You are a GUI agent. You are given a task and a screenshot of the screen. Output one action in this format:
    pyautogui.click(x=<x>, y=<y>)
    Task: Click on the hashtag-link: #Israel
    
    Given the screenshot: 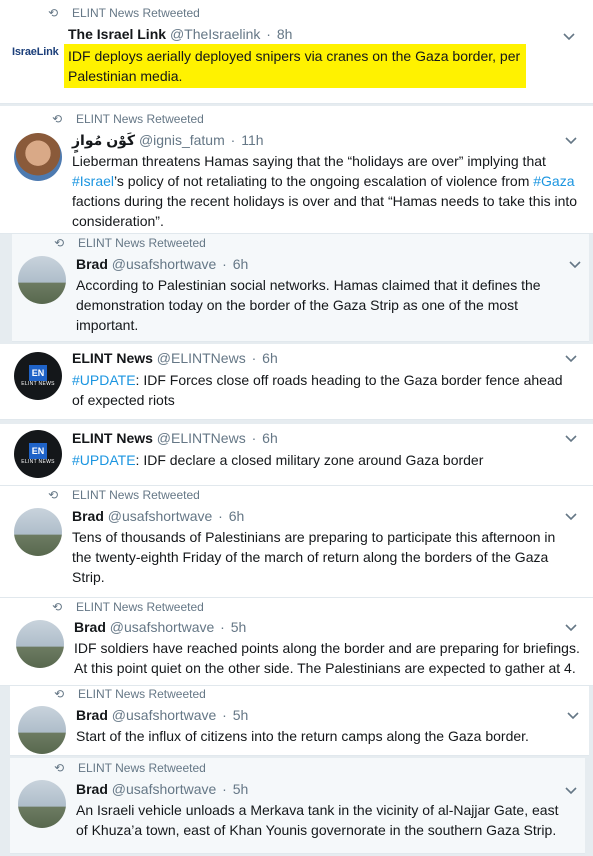 What is the action you would take?
    pyautogui.click(x=93, y=181)
    